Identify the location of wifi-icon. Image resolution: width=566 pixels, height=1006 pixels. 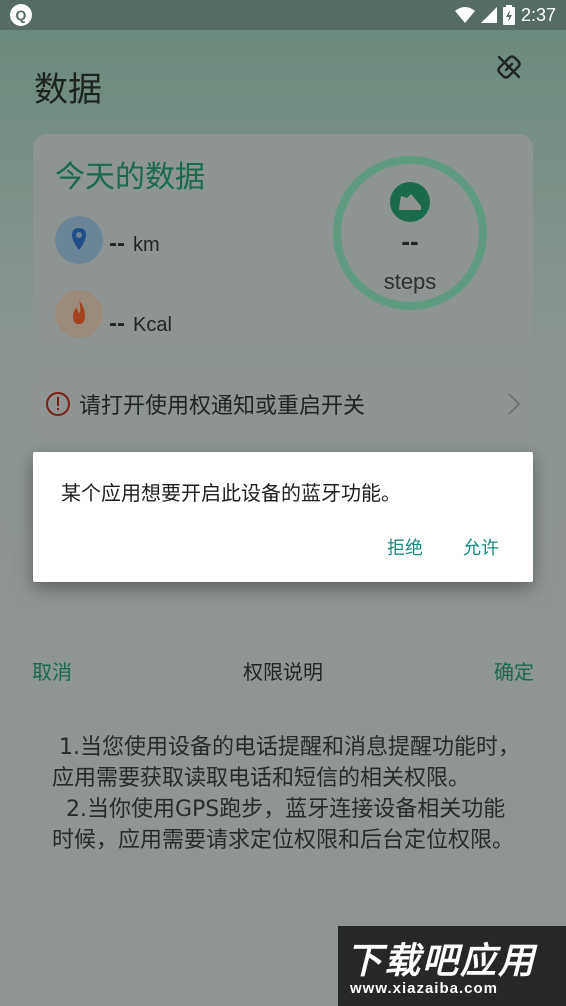
(464, 15).